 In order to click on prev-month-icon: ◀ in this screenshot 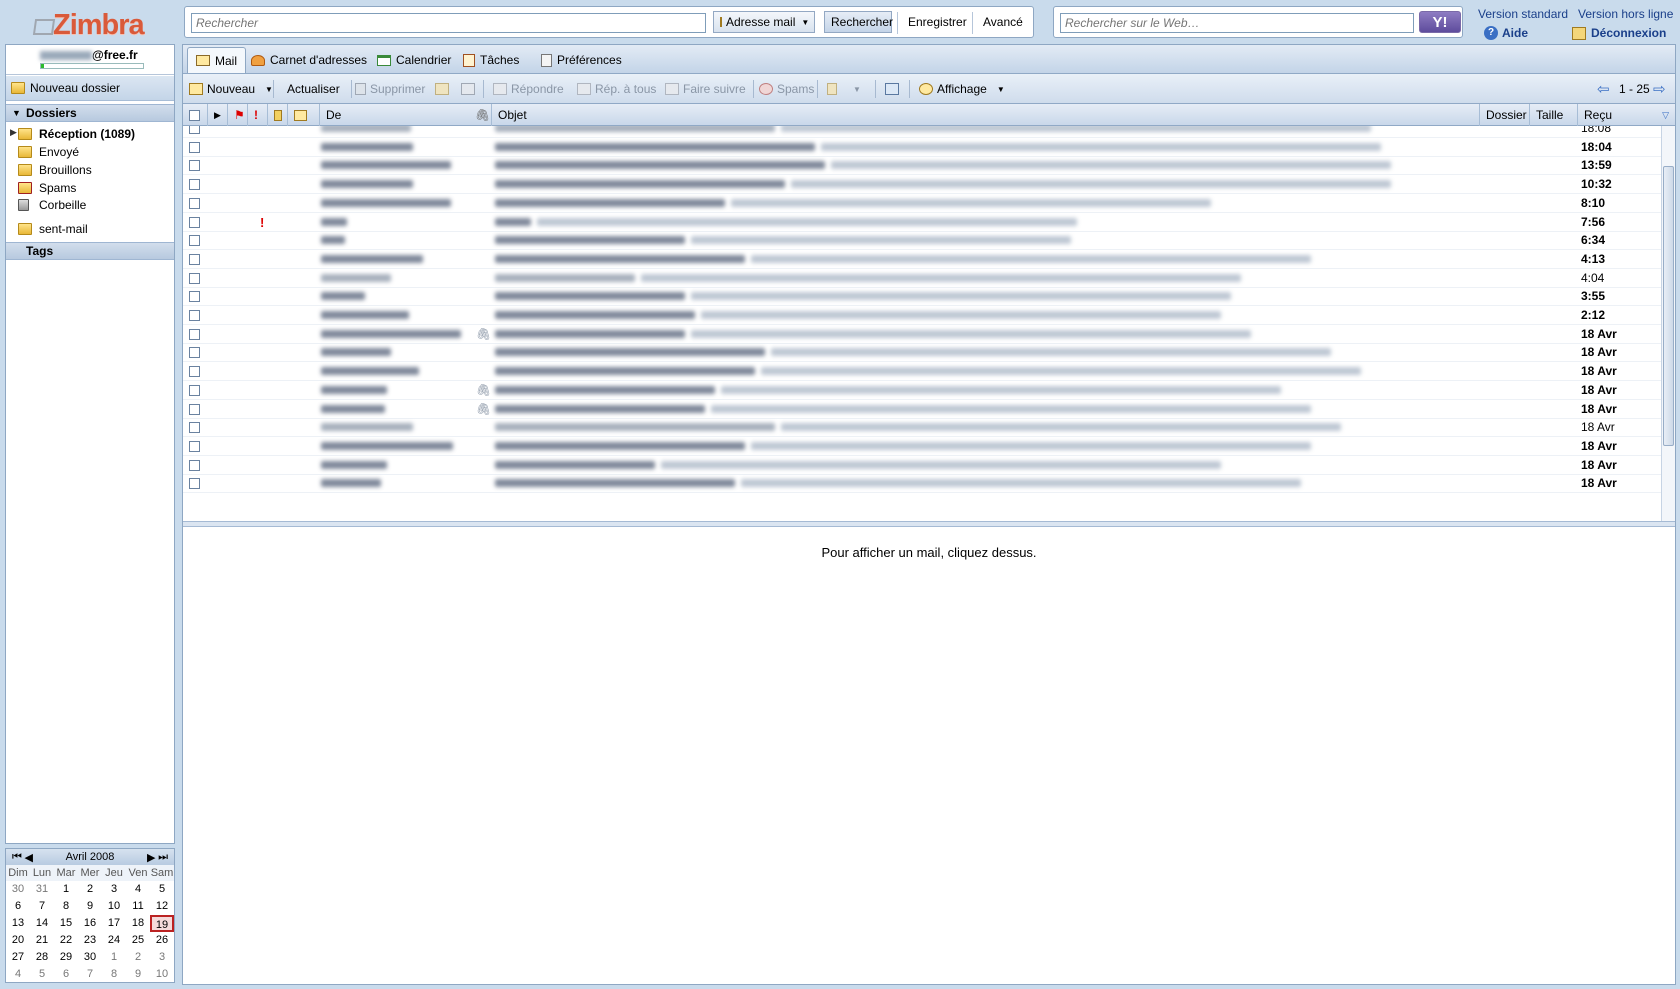, I will do `click(29, 857)`.